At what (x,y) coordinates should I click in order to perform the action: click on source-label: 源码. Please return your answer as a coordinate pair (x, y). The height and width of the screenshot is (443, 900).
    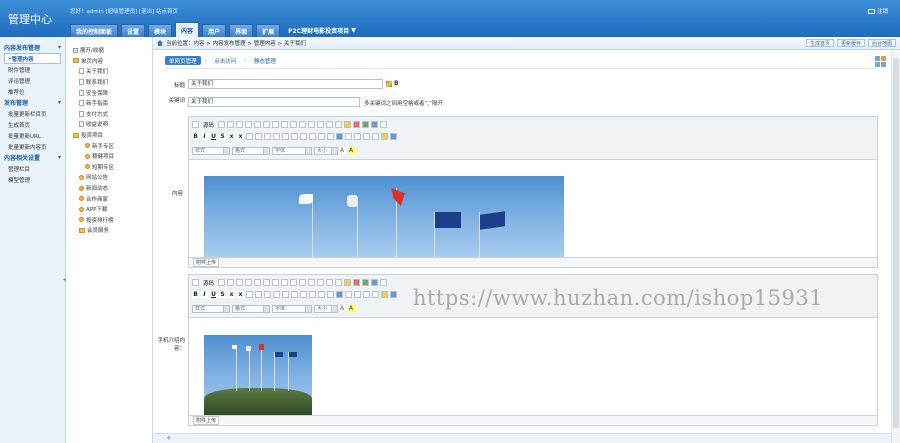
    Looking at the image, I should click on (208, 283).